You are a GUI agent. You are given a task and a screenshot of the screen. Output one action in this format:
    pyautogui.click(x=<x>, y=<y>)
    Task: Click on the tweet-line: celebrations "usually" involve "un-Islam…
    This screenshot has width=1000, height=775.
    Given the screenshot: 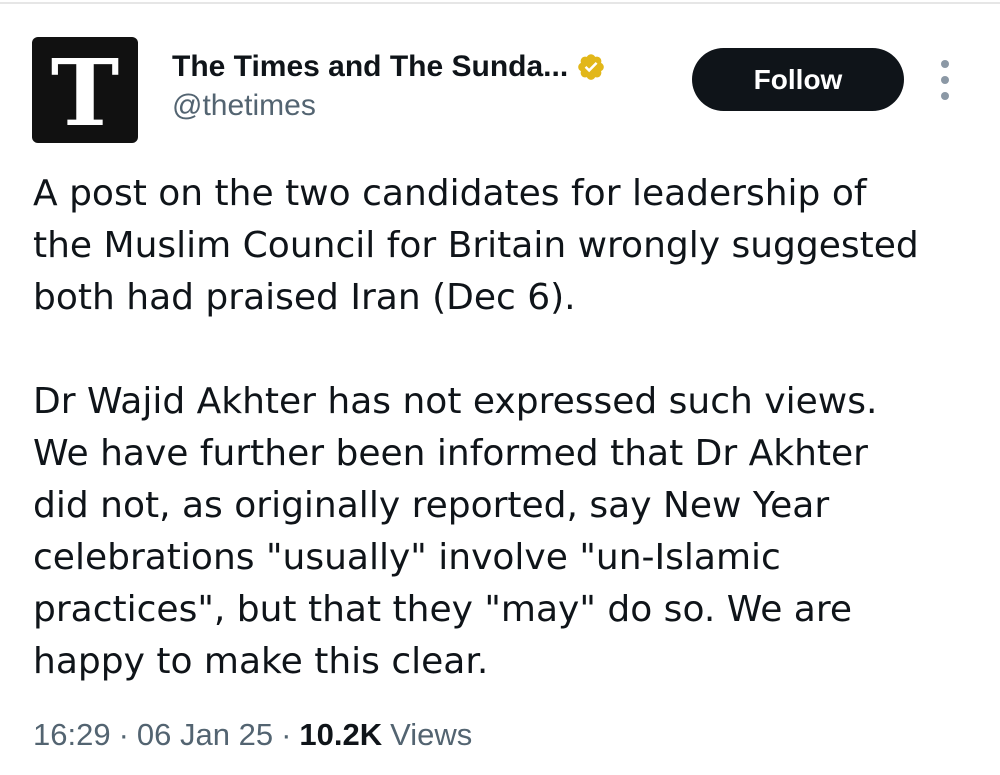 What is the action you would take?
    pyautogui.click(x=407, y=557)
    